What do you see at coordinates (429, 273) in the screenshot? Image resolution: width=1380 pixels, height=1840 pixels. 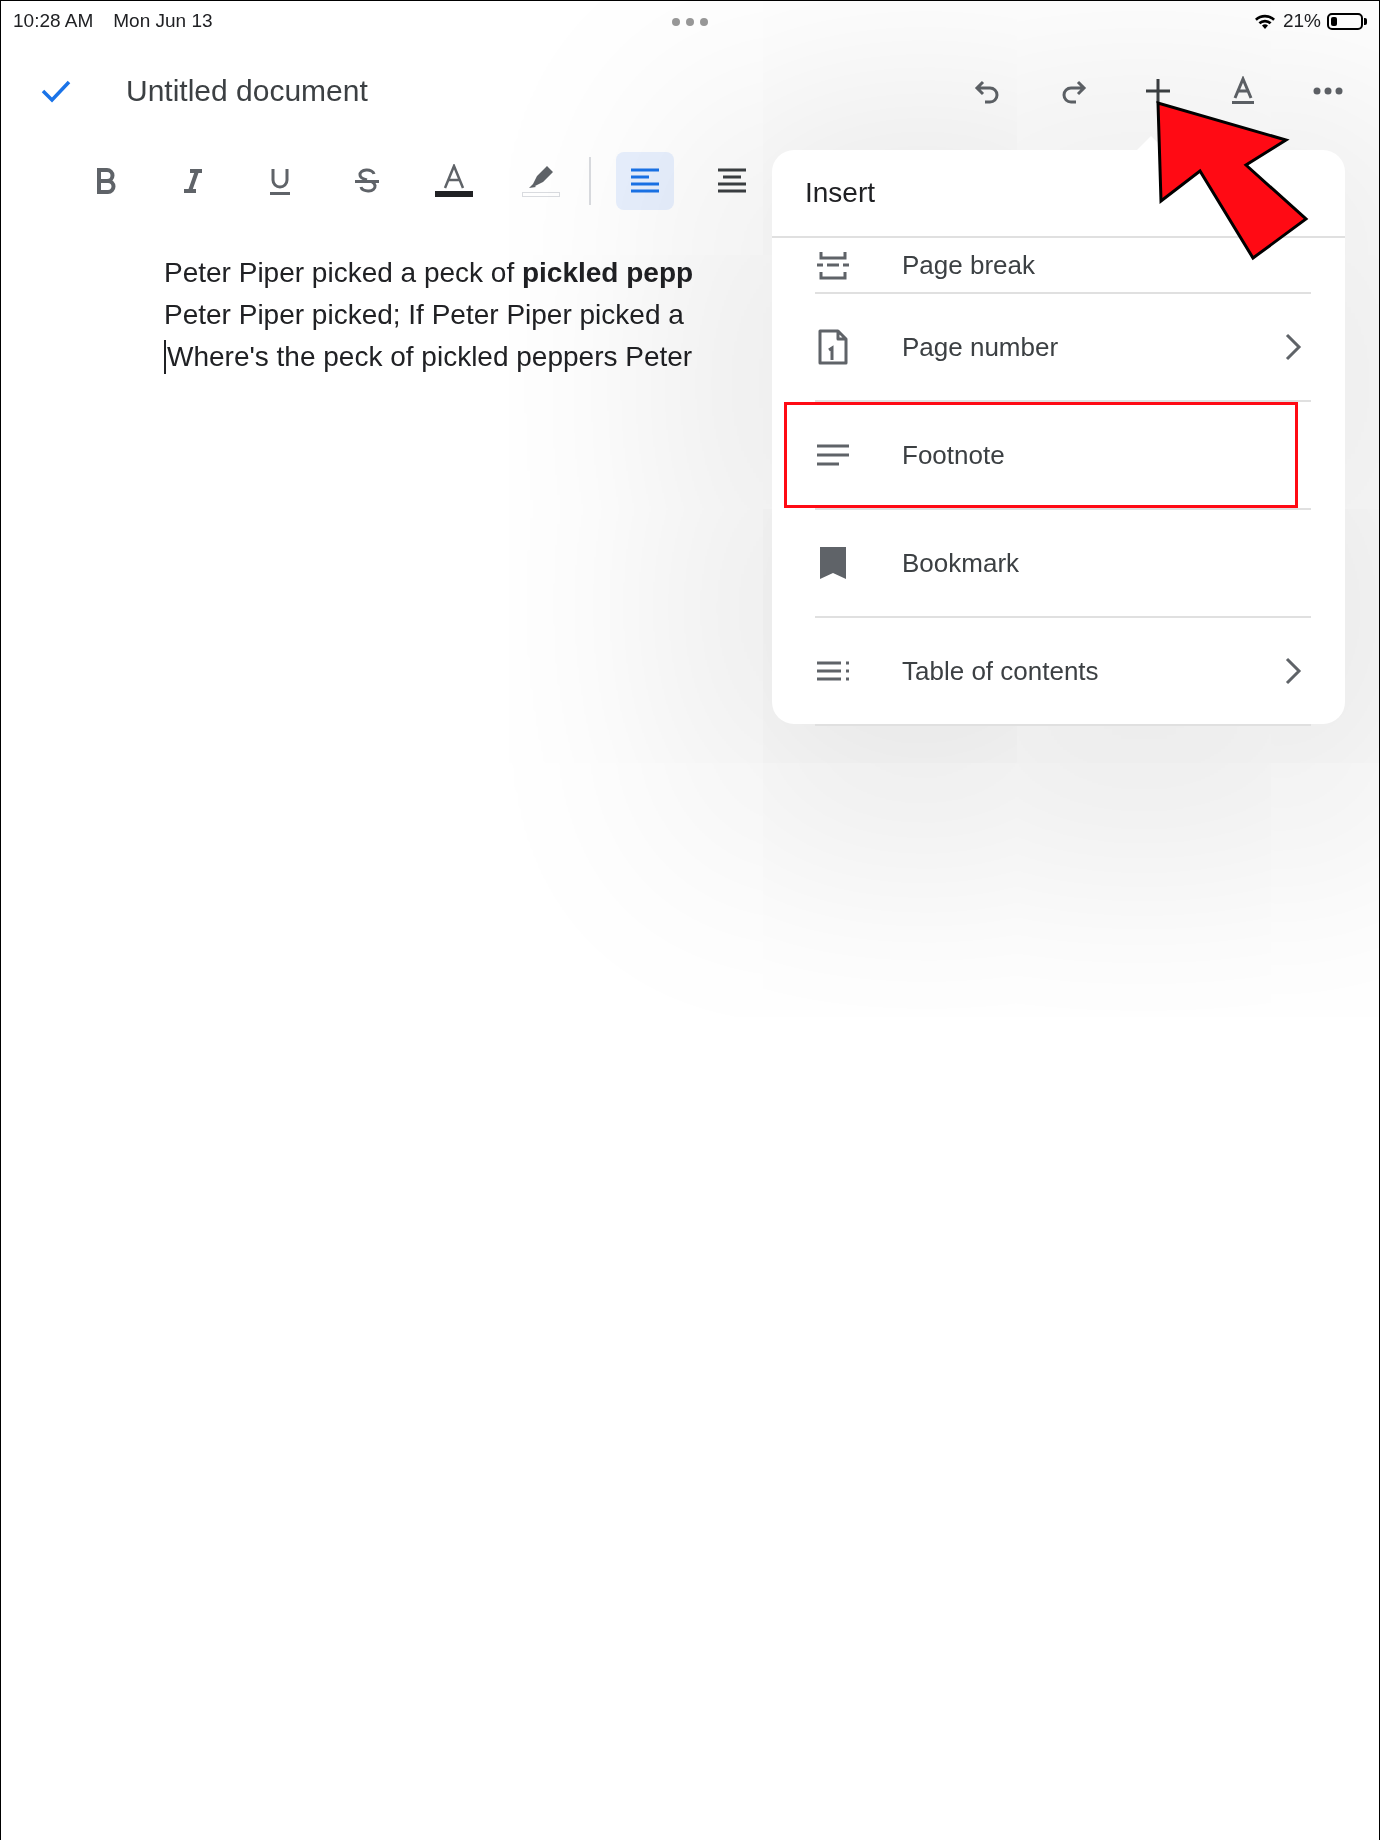 I see `document-text-line: Peter Piper picked a peck of pickled pepp` at bounding box center [429, 273].